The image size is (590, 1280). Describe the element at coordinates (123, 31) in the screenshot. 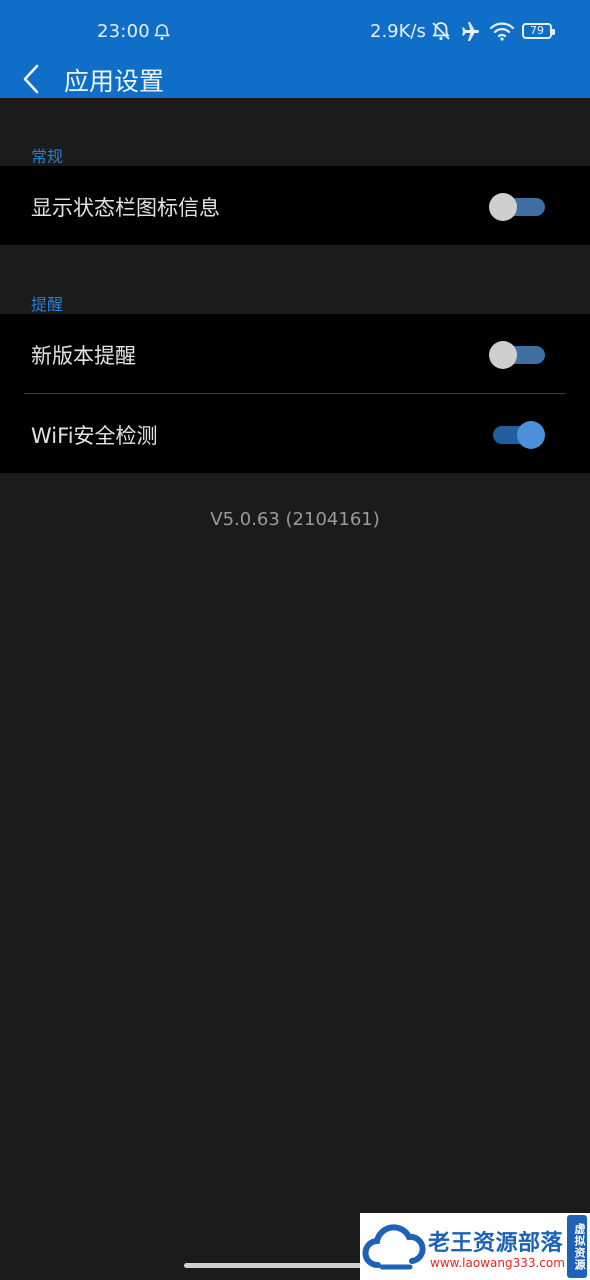

I see `status-time: 23:00` at that location.